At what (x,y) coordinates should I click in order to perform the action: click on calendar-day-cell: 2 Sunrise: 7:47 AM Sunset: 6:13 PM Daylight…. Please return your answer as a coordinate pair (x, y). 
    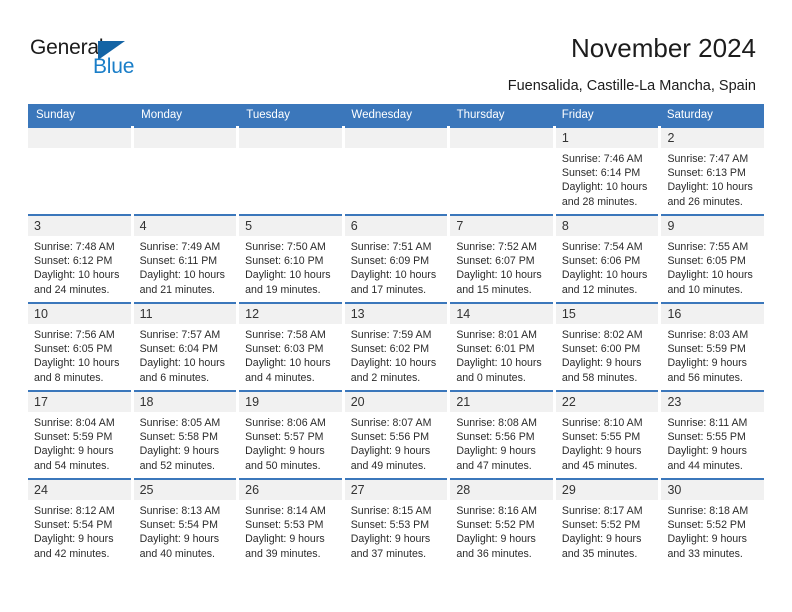
    Looking at the image, I should click on (713, 170).